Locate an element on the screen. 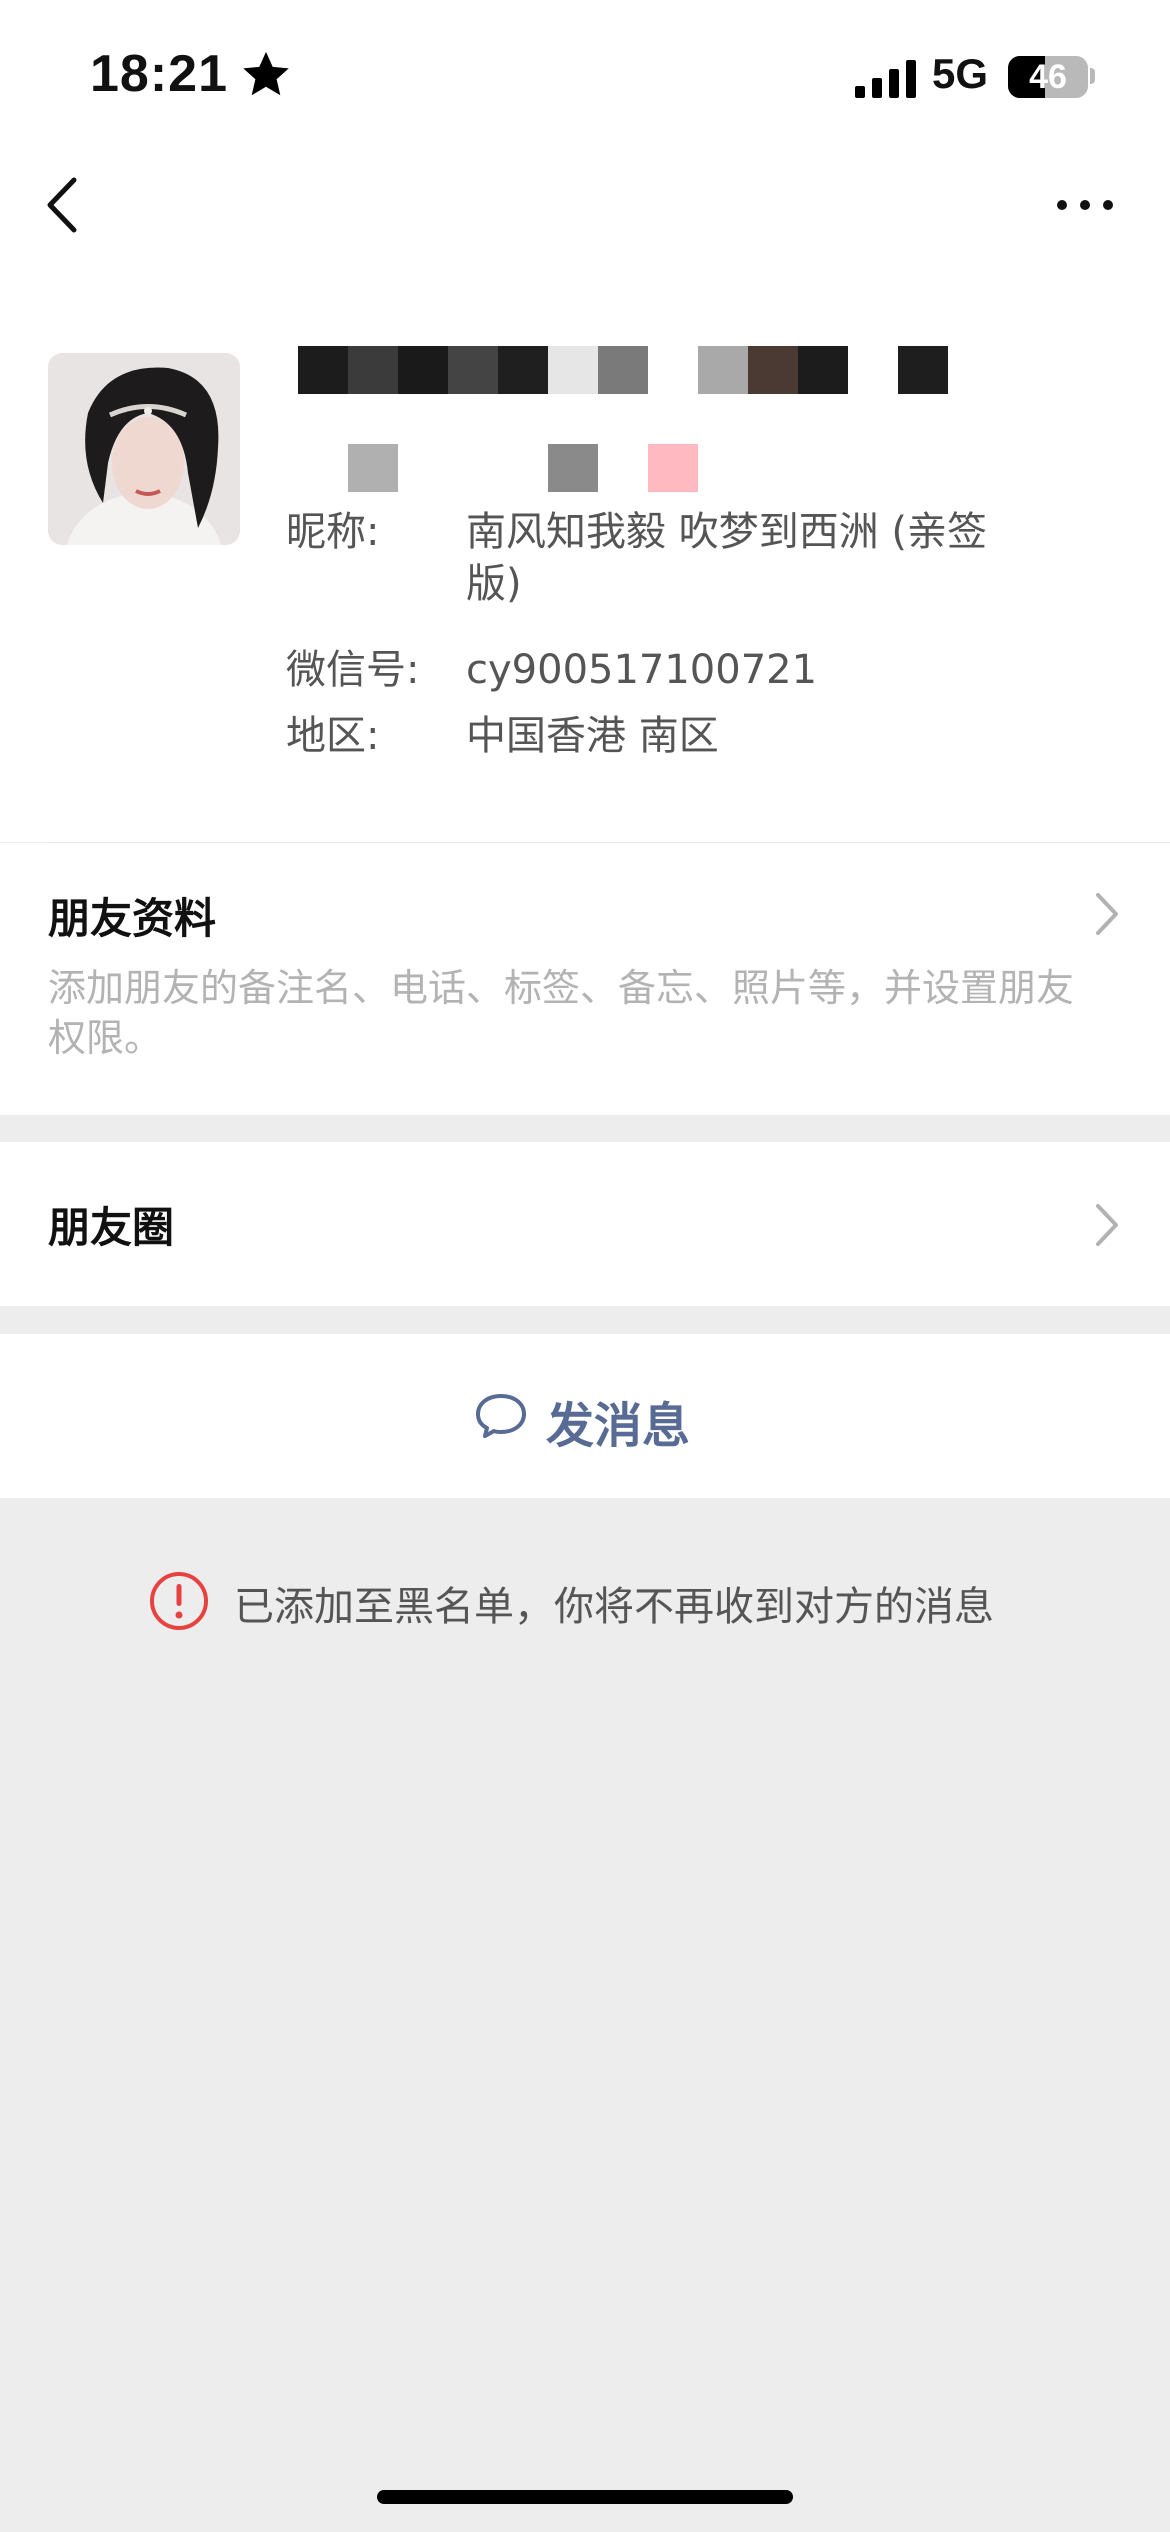  battery-icon: 46 is located at coordinates (1048, 77).